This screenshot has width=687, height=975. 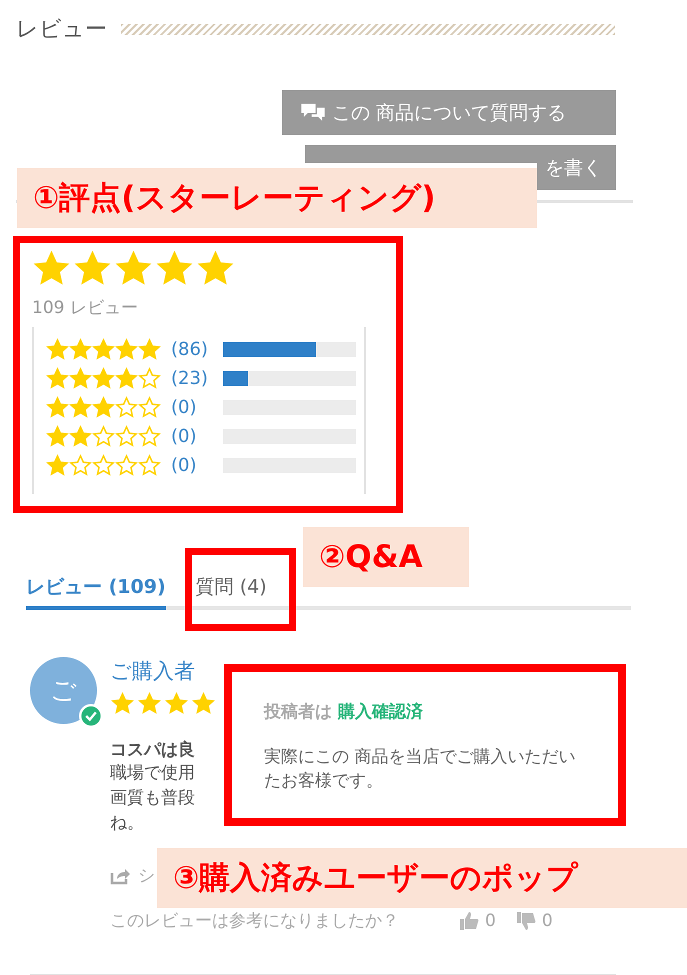 I want to click on dislike-count: 0, so click(x=547, y=920).